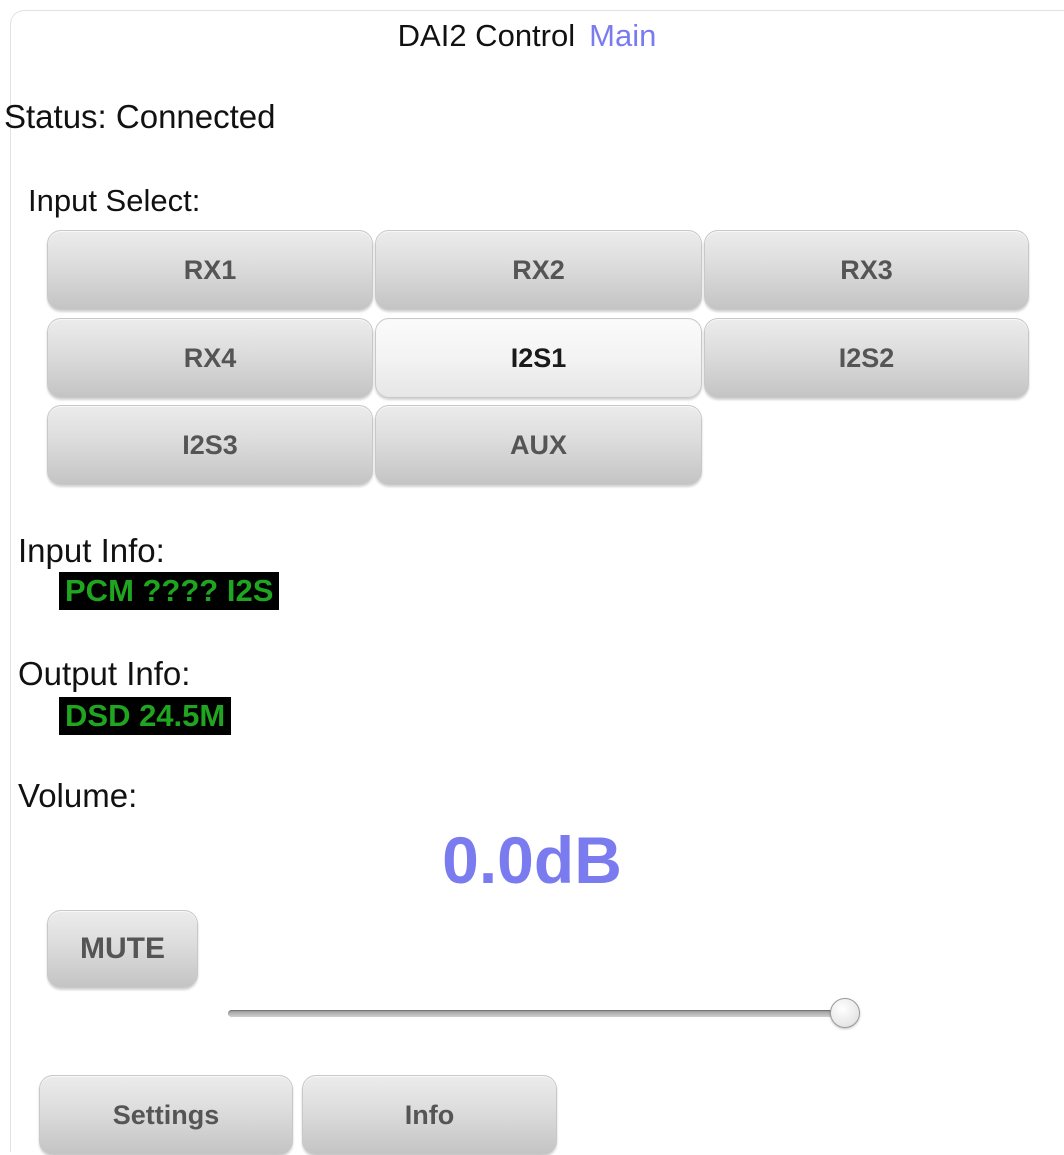 The width and height of the screenshot is (1064, 1155). I want to click on input-button-i2s3: I2S3, so click(210, 445).